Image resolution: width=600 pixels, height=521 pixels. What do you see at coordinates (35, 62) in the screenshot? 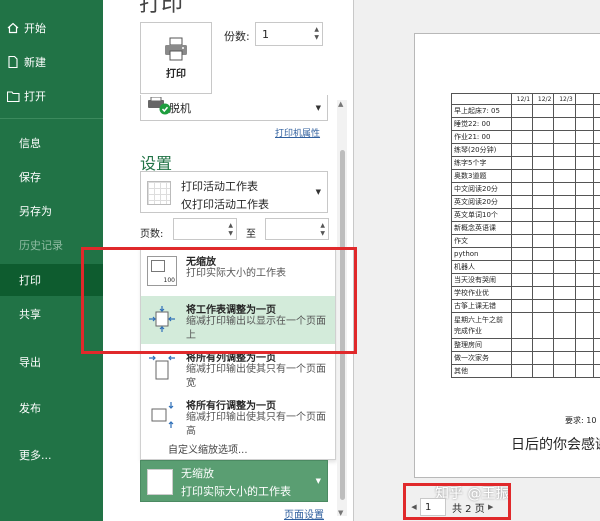
I see `nav-new-label: 新建` at bounding box center [35, 62].